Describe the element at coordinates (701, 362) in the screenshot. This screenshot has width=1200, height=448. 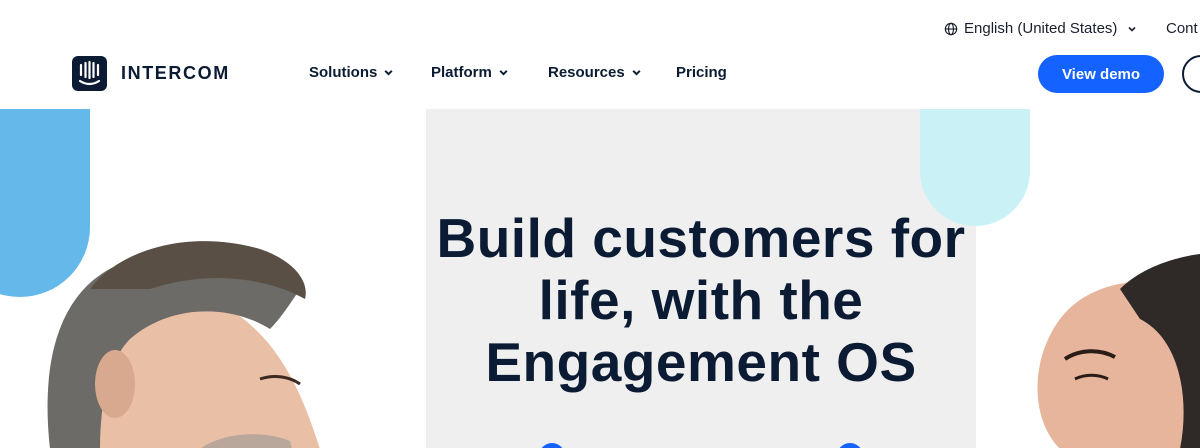
I see `headline-line: Engagement OS` at that location.